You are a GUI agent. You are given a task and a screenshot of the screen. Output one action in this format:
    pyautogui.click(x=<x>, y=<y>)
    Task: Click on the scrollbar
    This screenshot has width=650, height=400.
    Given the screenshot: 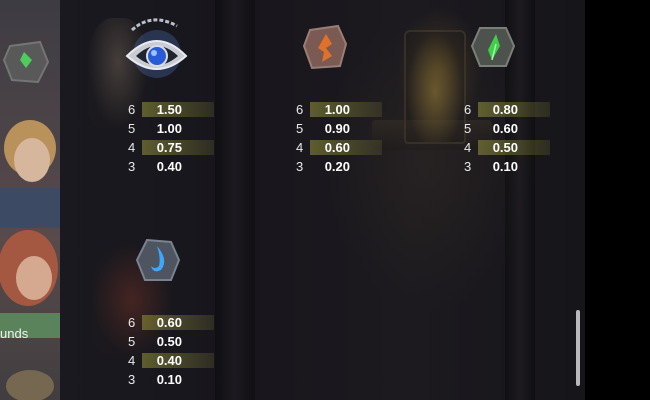 What is the action you would take?
    pyautogui.click(x=578, y=348)
    